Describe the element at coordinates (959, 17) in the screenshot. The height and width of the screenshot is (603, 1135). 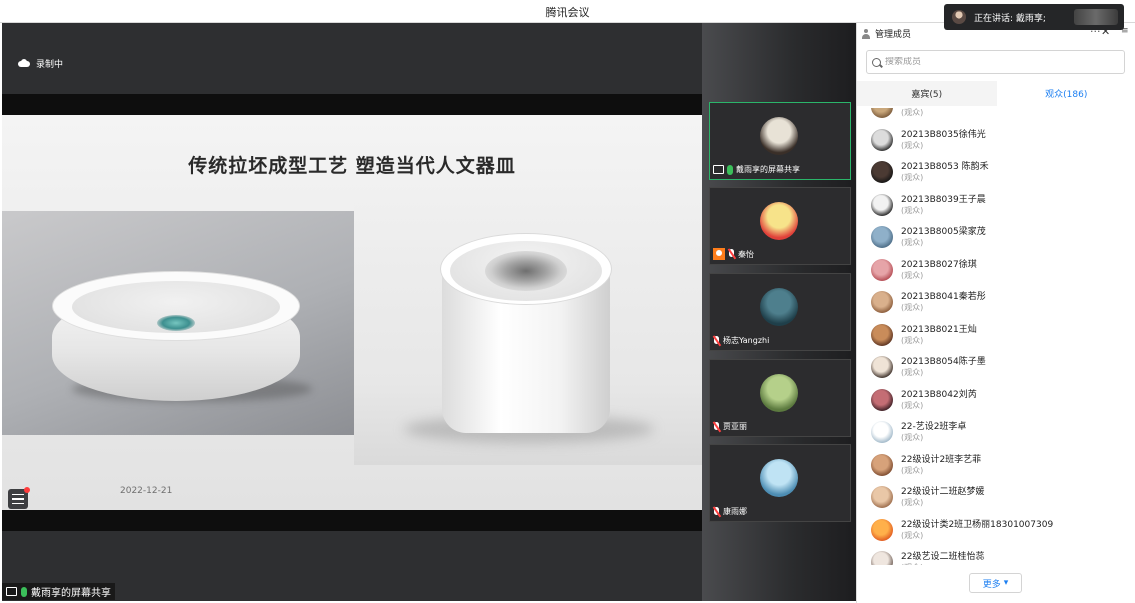
I see `speaker-avatar` at that location.